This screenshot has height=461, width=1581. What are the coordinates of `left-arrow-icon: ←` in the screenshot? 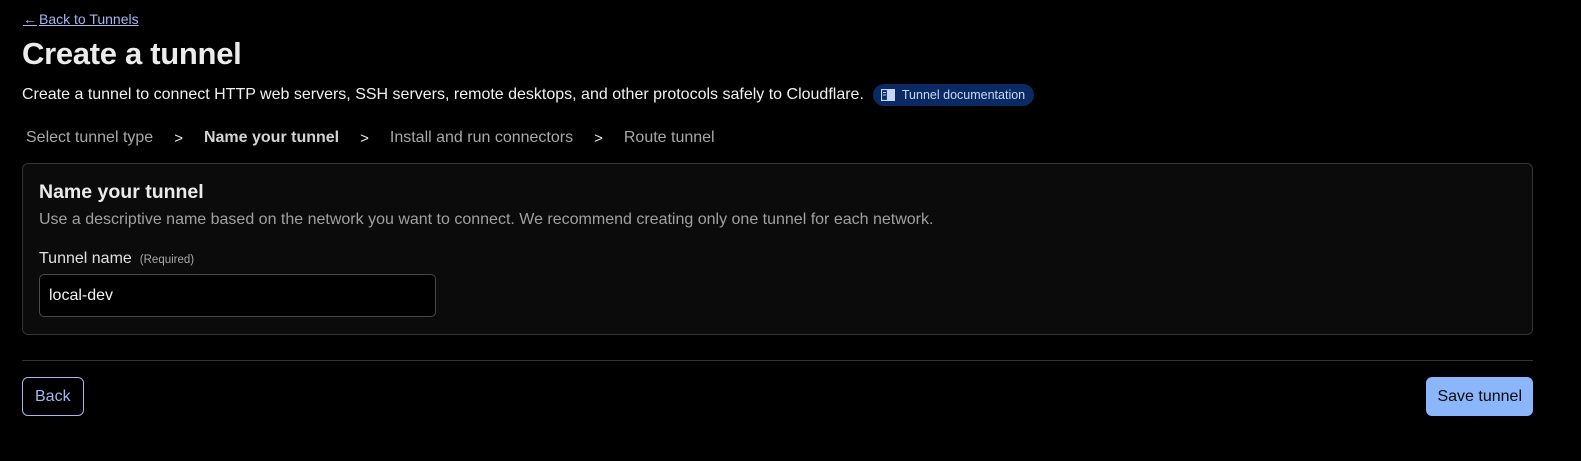 It's located at (30, 19).